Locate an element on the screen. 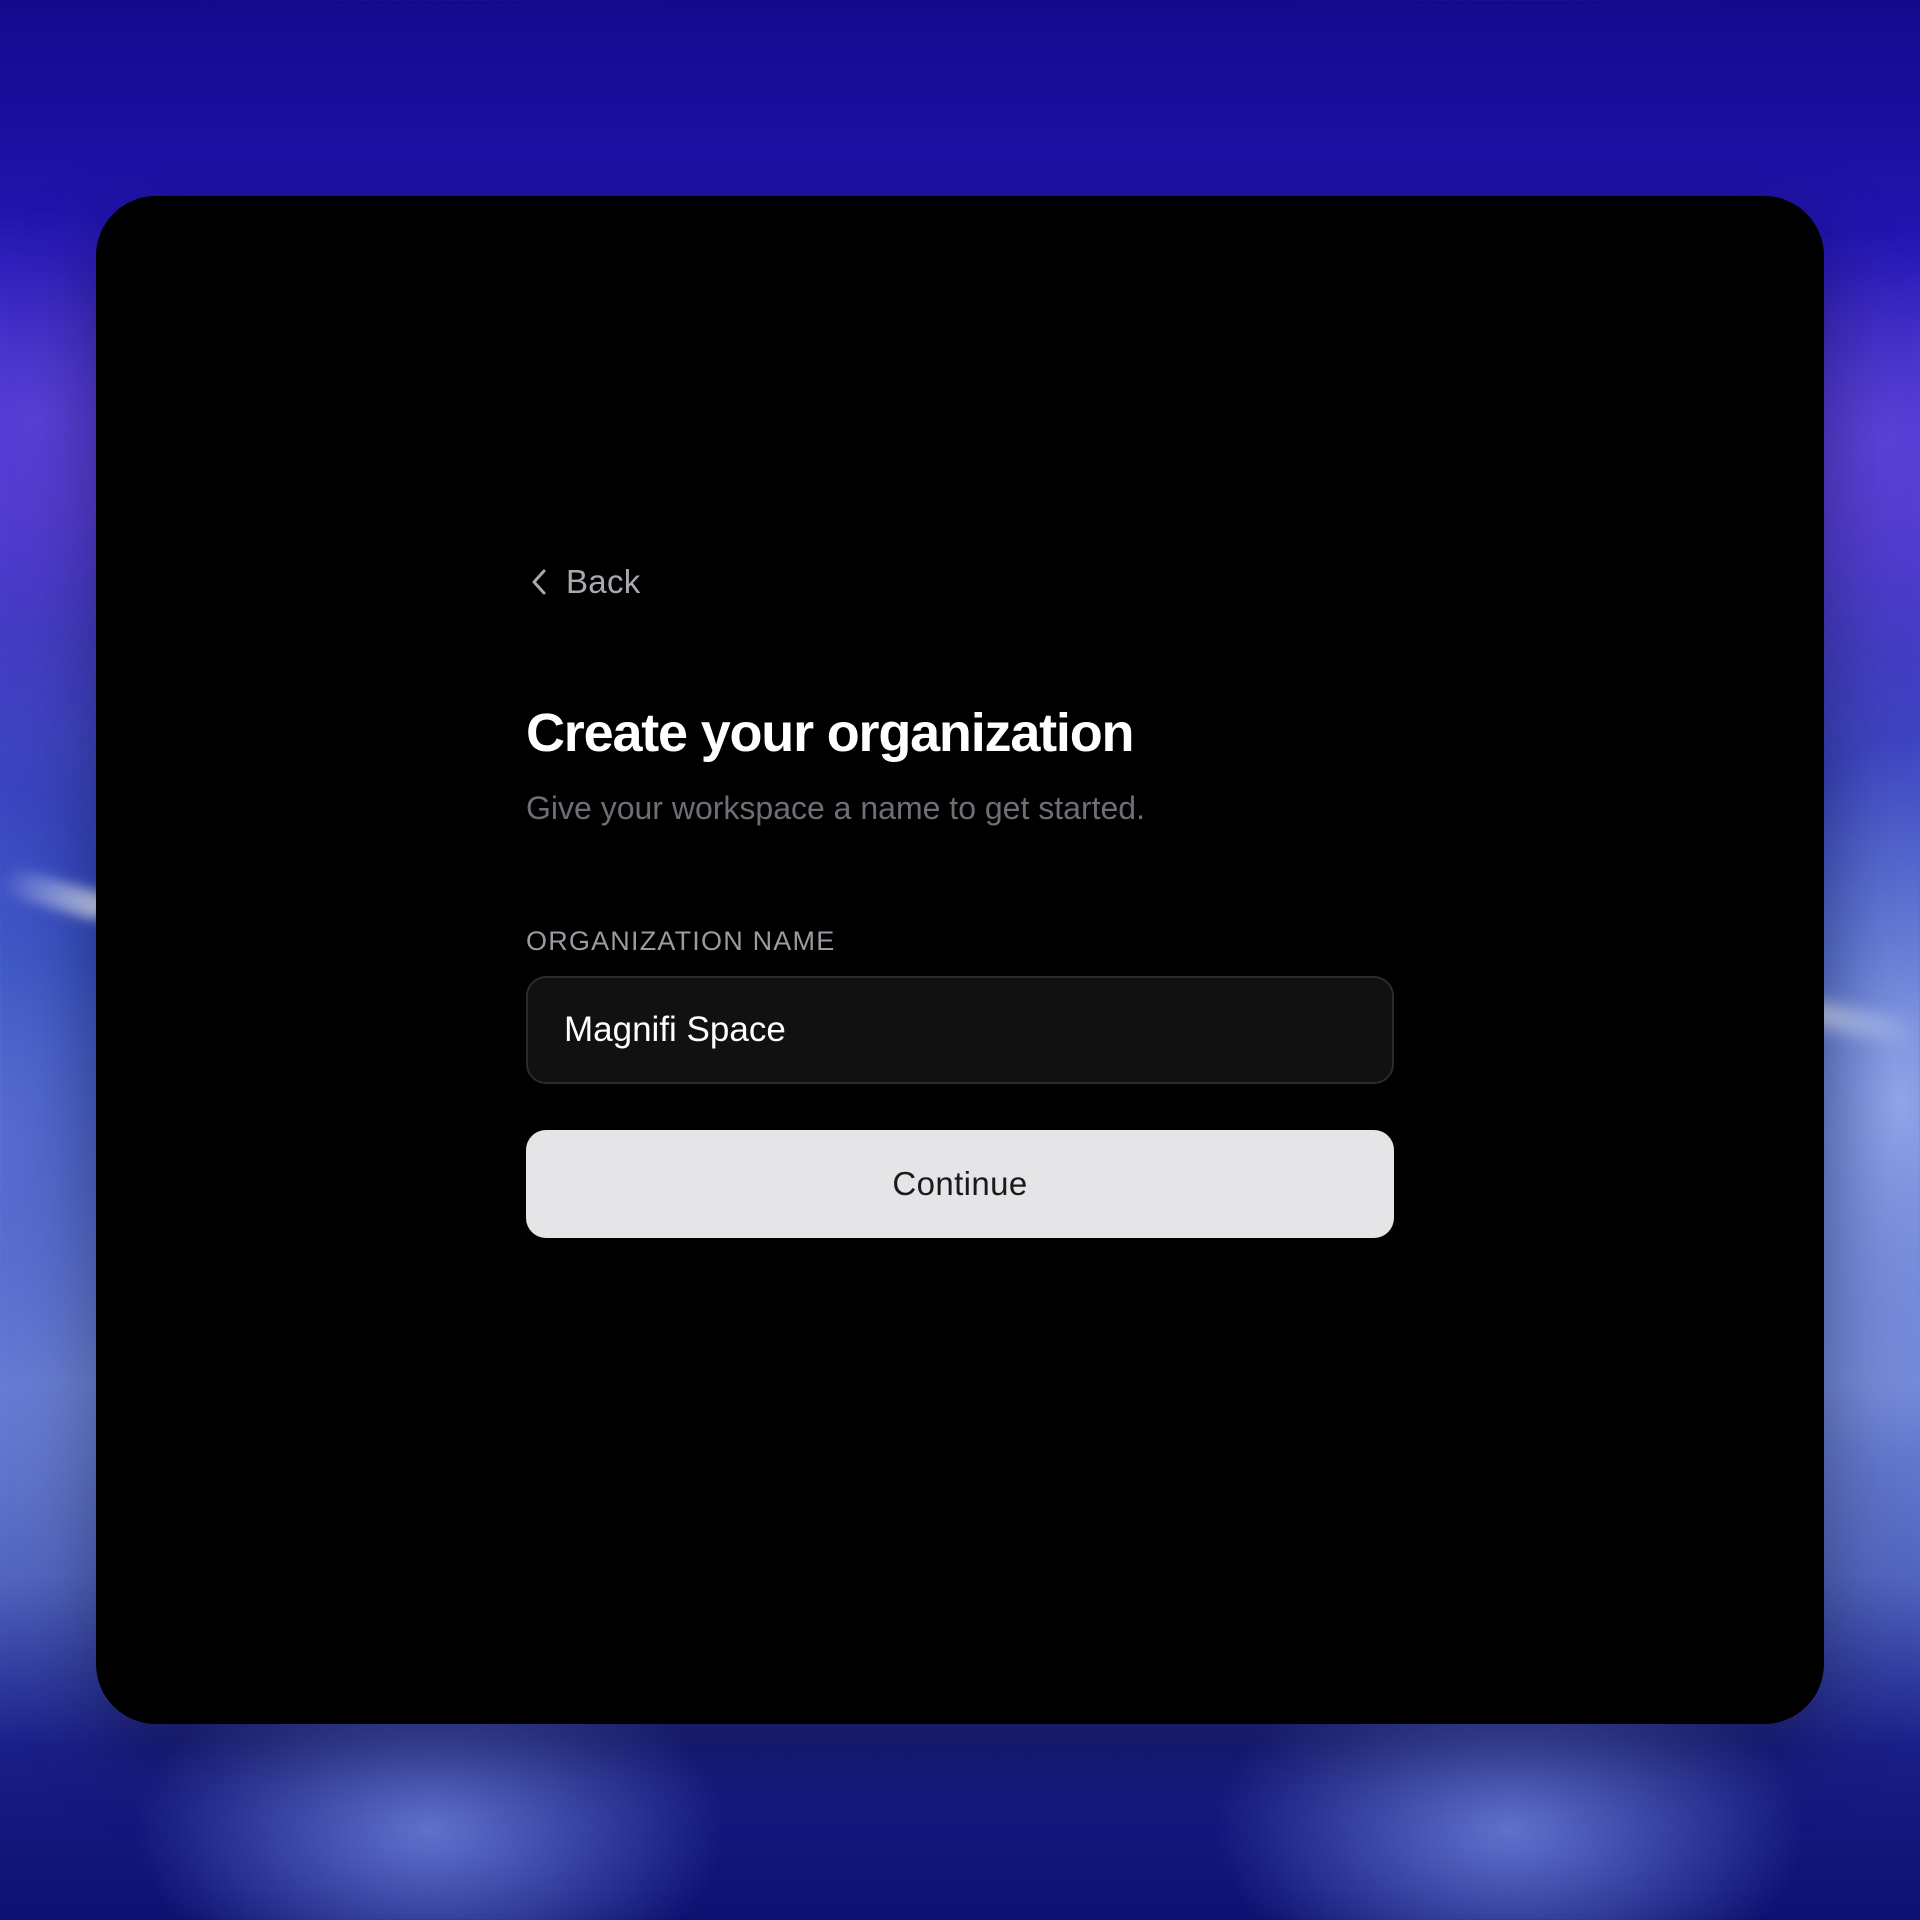  page-title: Create your organization is located at coordinates (830, 733).